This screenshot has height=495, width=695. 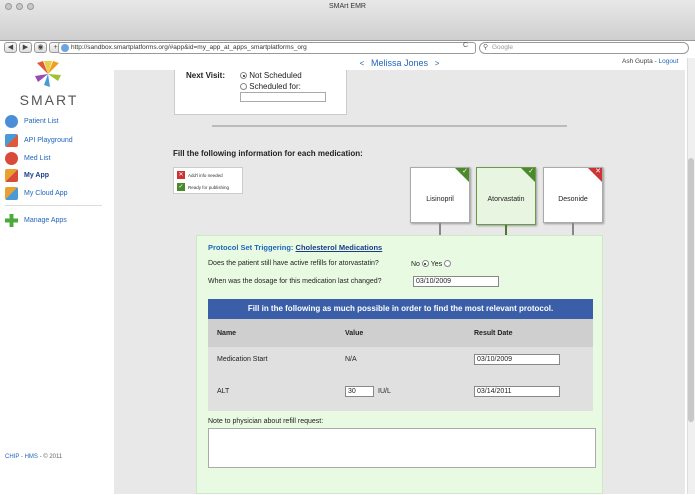 I want to click on prev-patient-button: <, so click(x=362, y=63).